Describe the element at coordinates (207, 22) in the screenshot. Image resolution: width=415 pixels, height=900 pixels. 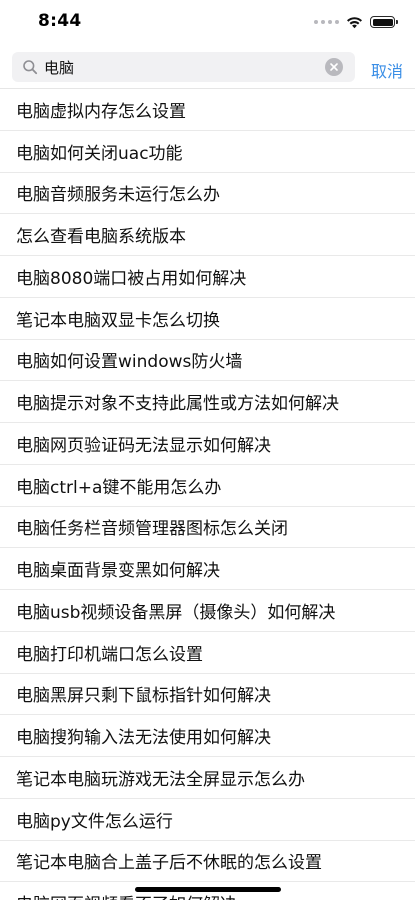
I see `status-bar: 8:44` at that location.